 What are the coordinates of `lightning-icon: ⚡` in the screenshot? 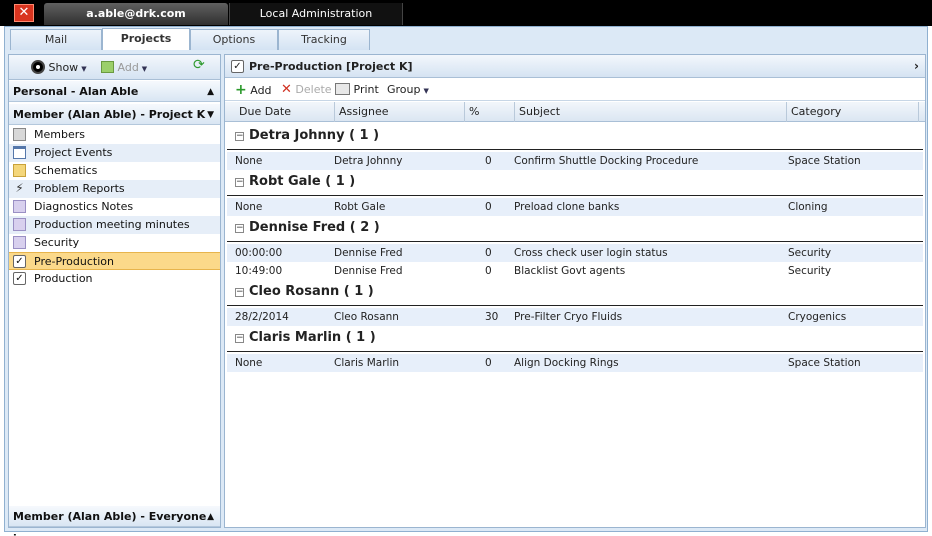 It's located at (19, 188).